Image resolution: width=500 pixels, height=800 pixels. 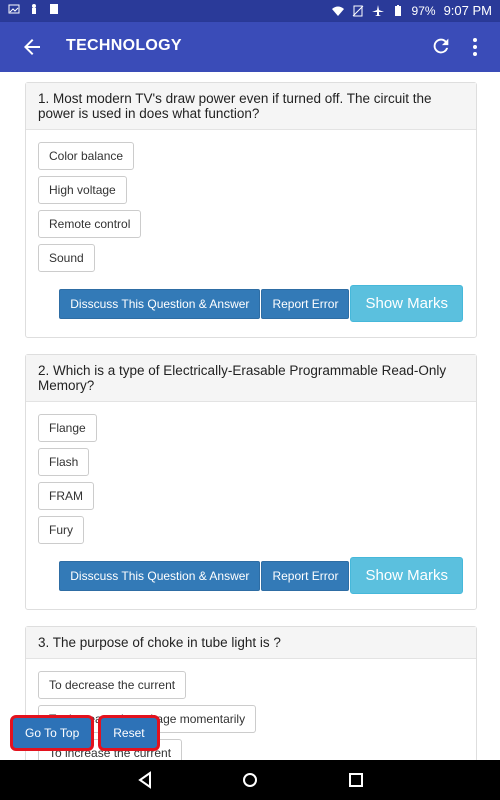 I want to click on more-options-icon, so click(x=475, y=47).